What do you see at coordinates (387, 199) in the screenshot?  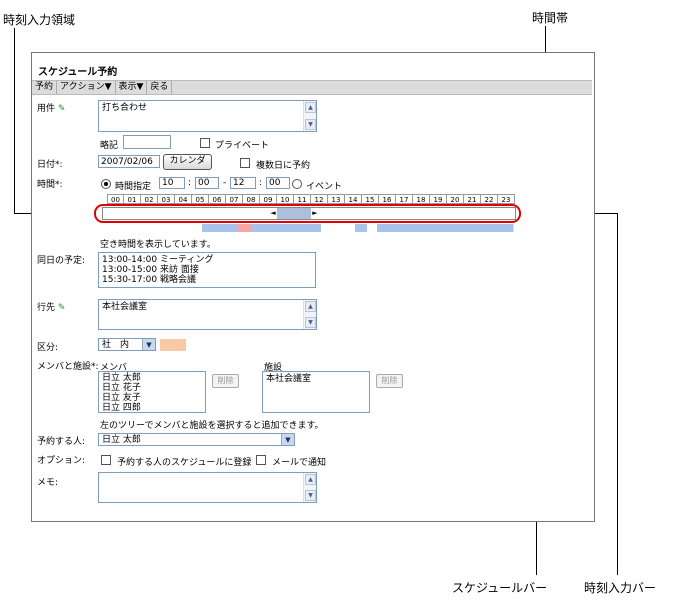 I see `hour-cell: 16` at bounding box center [387, 199].